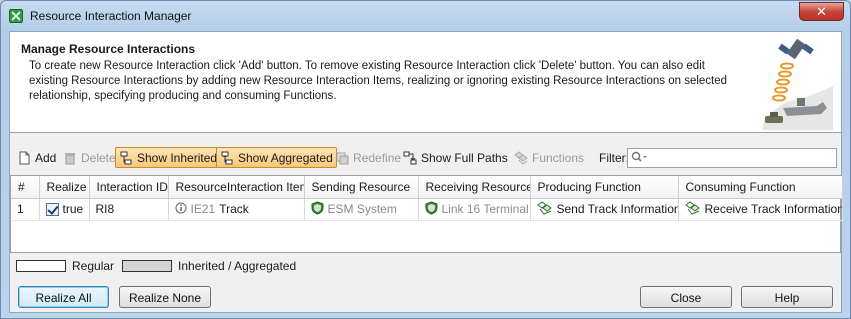  I want to click on column-header-producing-function: Producing Function, so click(604, 187).